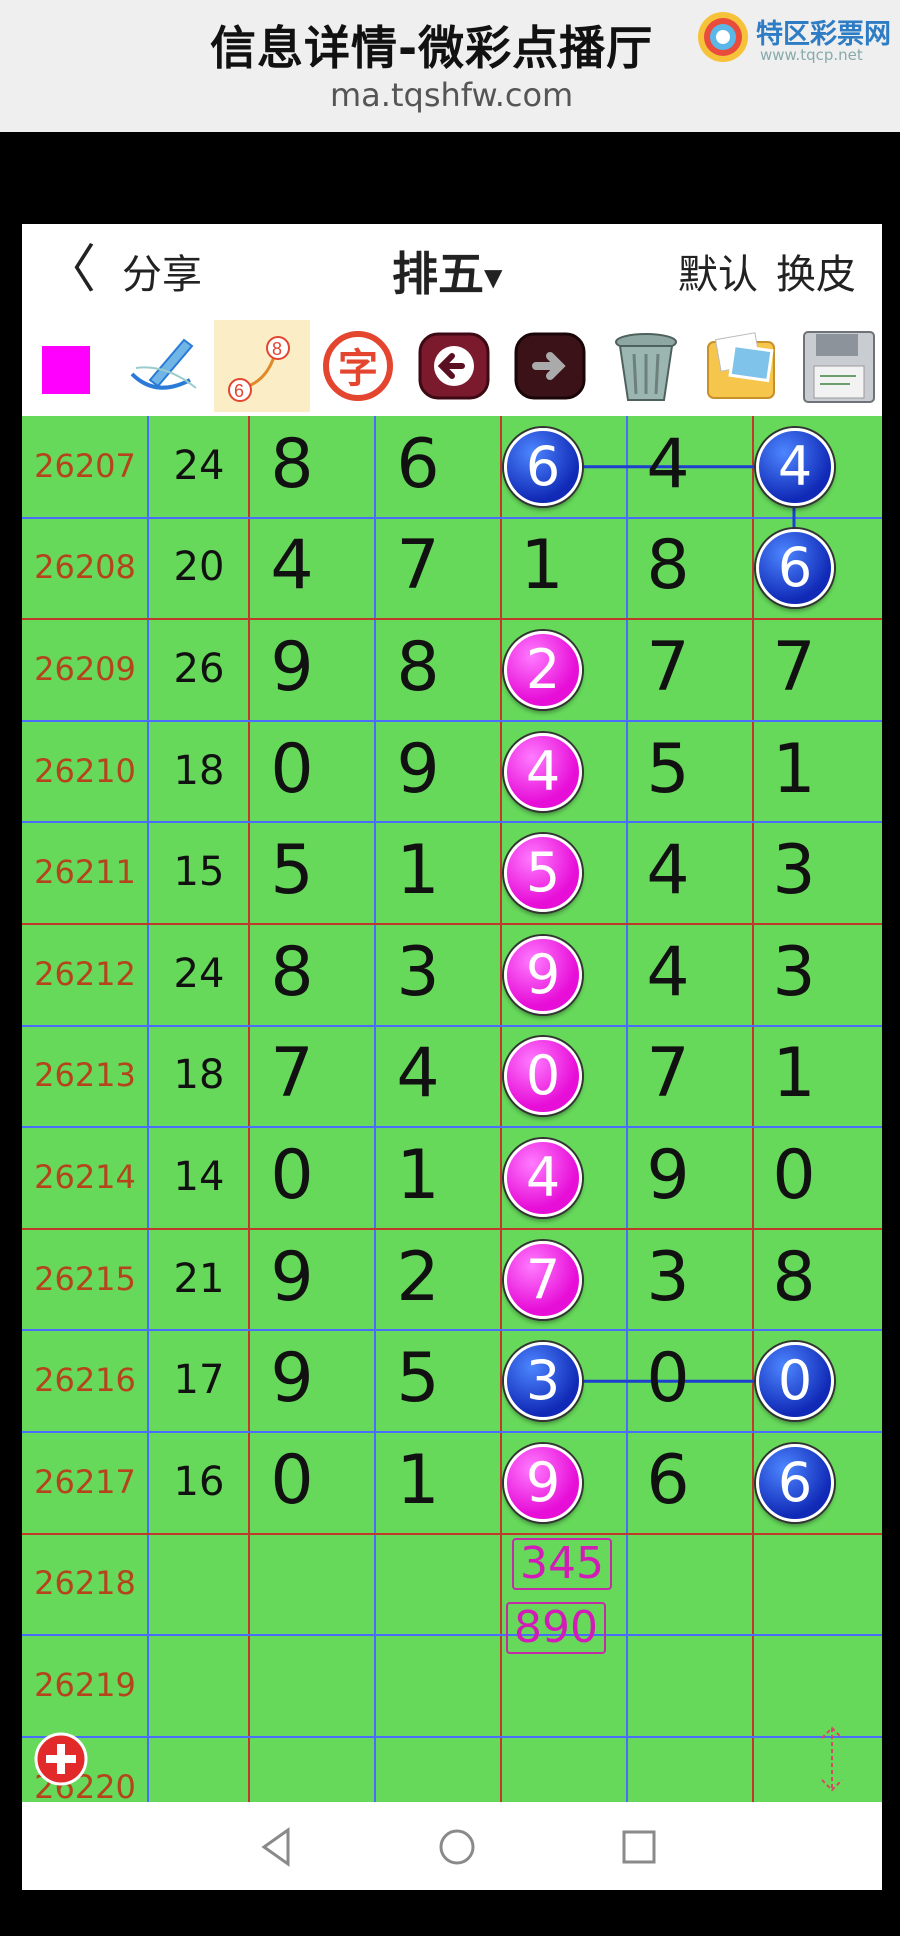 The height and width of the screenshot is (1936, 900). What do you see at coordinates (358, 369) in the screenshot?
I see `zi-character-text: 字` at bounding box center [358, 369].